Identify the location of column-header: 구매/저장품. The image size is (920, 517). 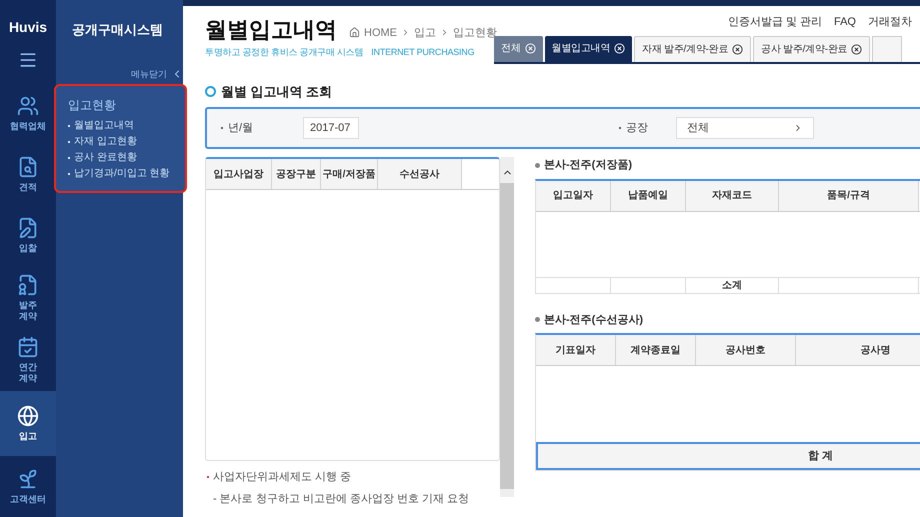
(349, 174).